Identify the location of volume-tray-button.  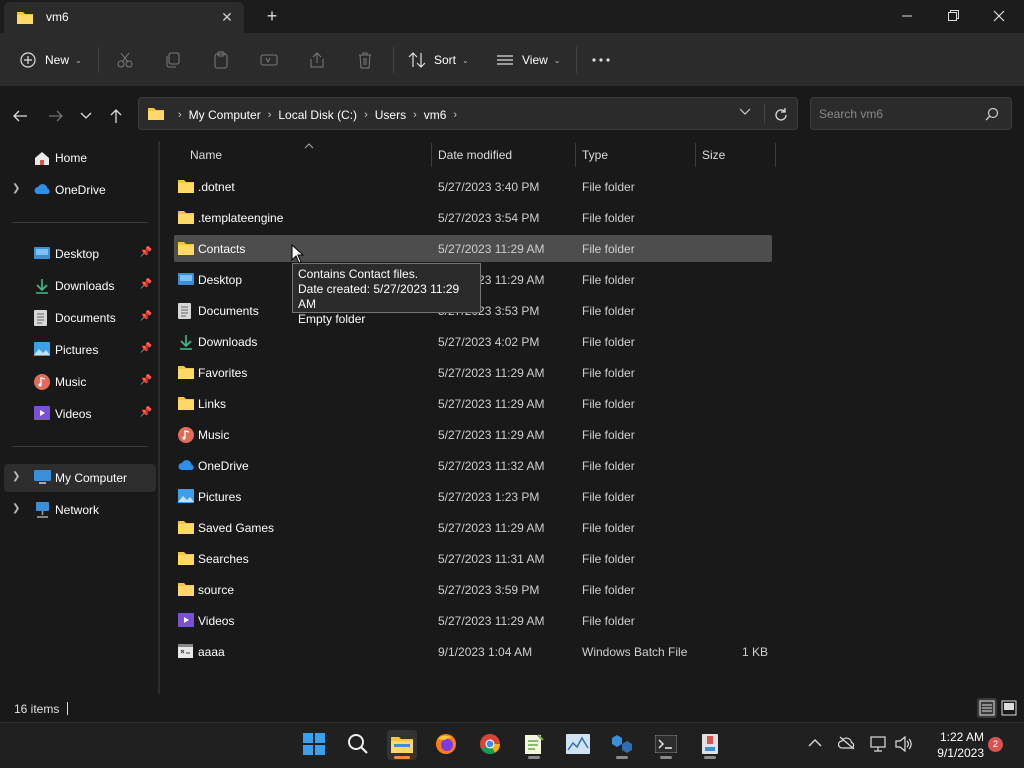
(904, 745).